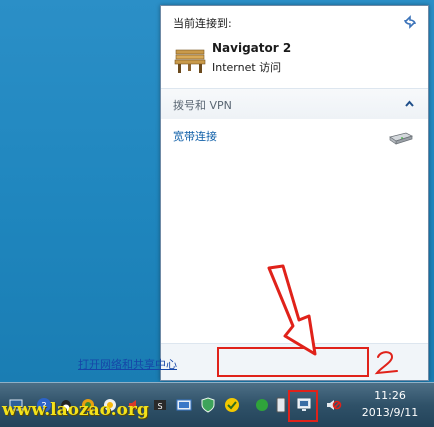  I want to click on phone-tray-icon, so click(281, 405).